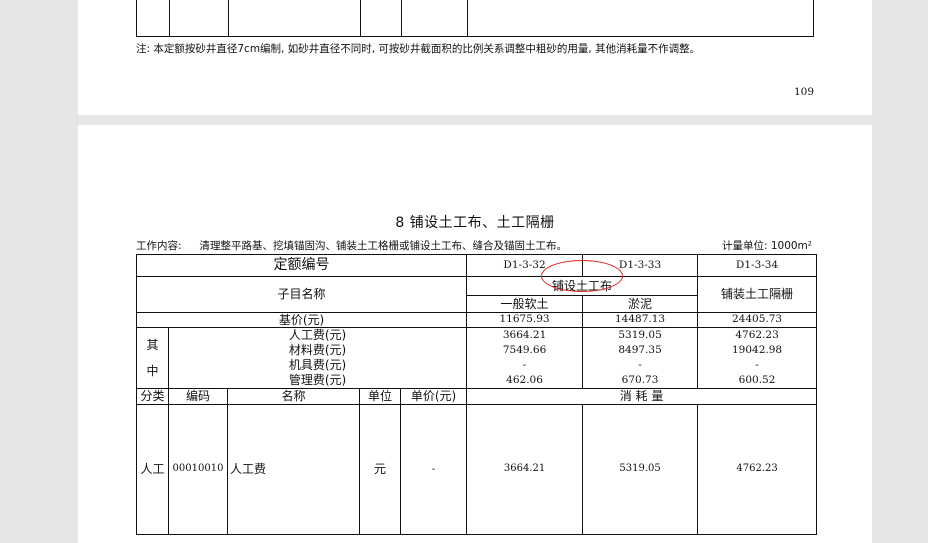 The height and width of the screenshot is (543, 928). Describe the element at coordinates (525, 304) in the screenshot. I see `item-name: 一般软土` at that location.